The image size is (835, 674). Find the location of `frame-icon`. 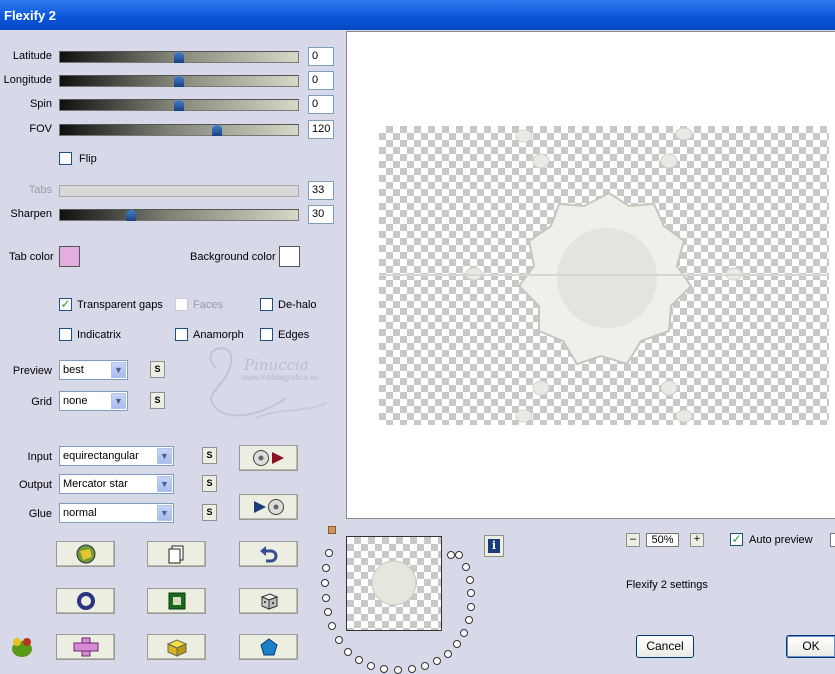

frame-icon is located at coordinates (176, 601).